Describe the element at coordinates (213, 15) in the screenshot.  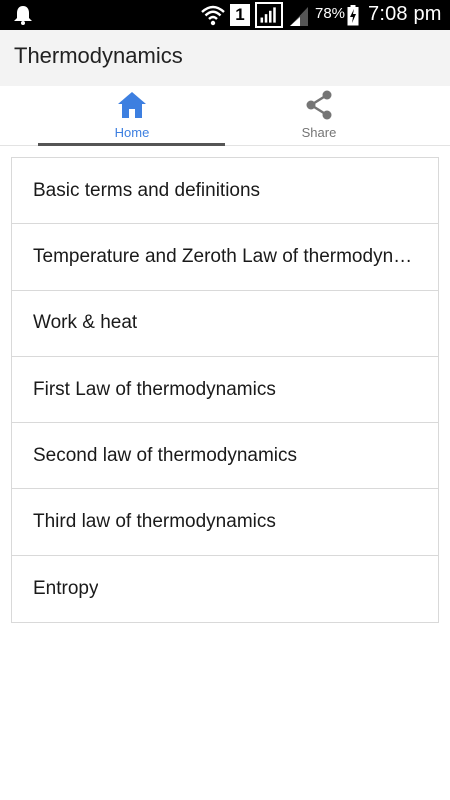
I see `wifi-icon` at that location.